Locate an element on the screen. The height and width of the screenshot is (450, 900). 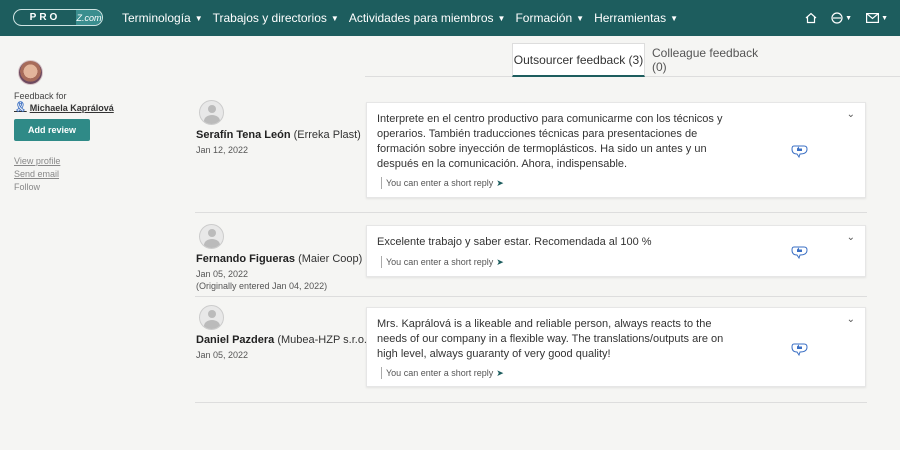
help-icon: ▼ is located at coordinates (841, 18).